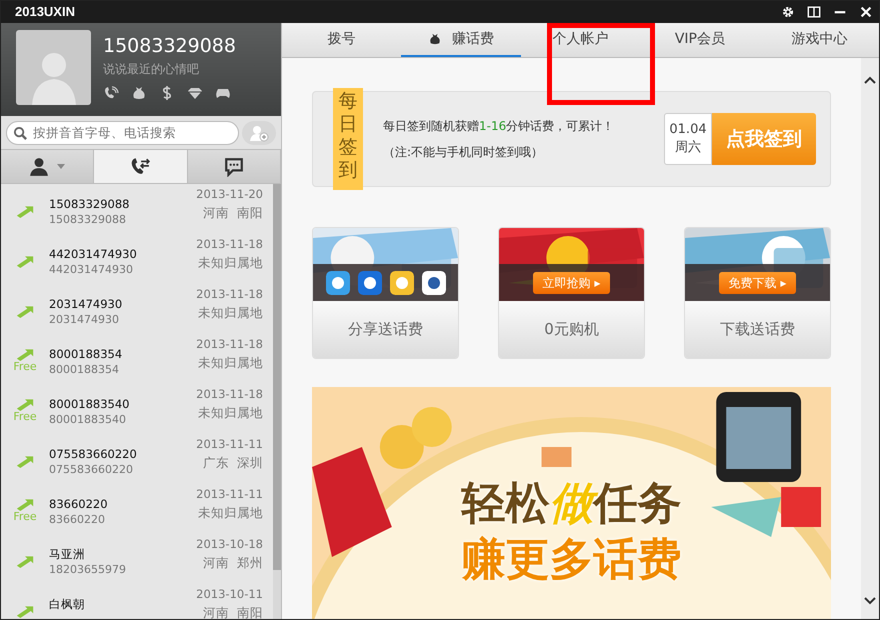 Image resolution: width=880 pixels, height=620 pixels. I want to click on sign-in-note: （注:不能与手机同时签到哦）, so click(463, 152).